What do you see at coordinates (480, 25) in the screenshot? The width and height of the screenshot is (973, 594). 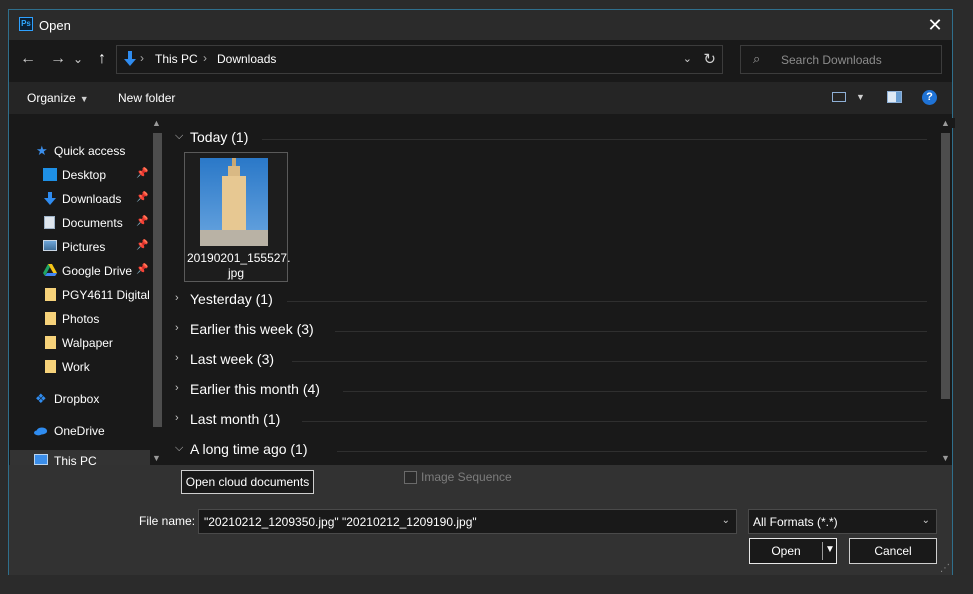 I see `title-bar: Ps Open ✕` at bounding box center [480, 25].